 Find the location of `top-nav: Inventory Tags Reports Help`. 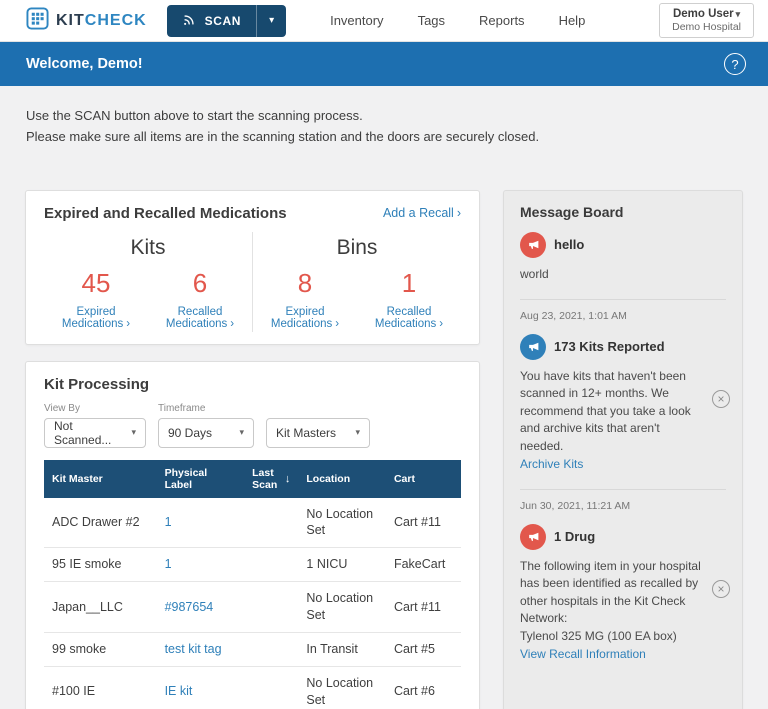

top-nav: Inventory Tags Reports Help is located at coordinates (457, 20).